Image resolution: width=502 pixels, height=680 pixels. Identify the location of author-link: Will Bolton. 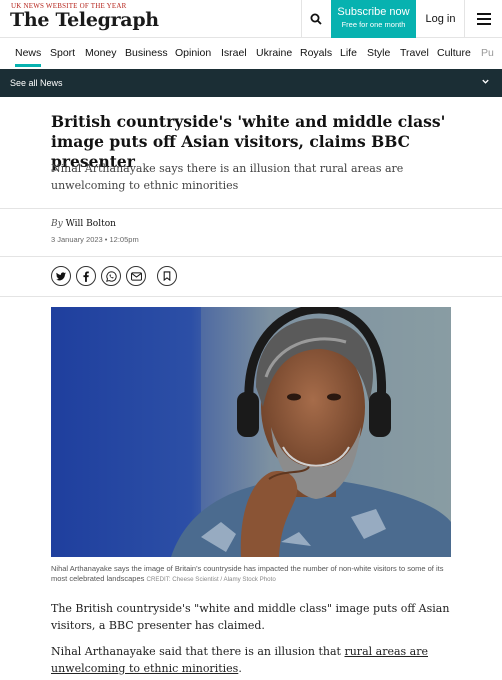
(91, 224).